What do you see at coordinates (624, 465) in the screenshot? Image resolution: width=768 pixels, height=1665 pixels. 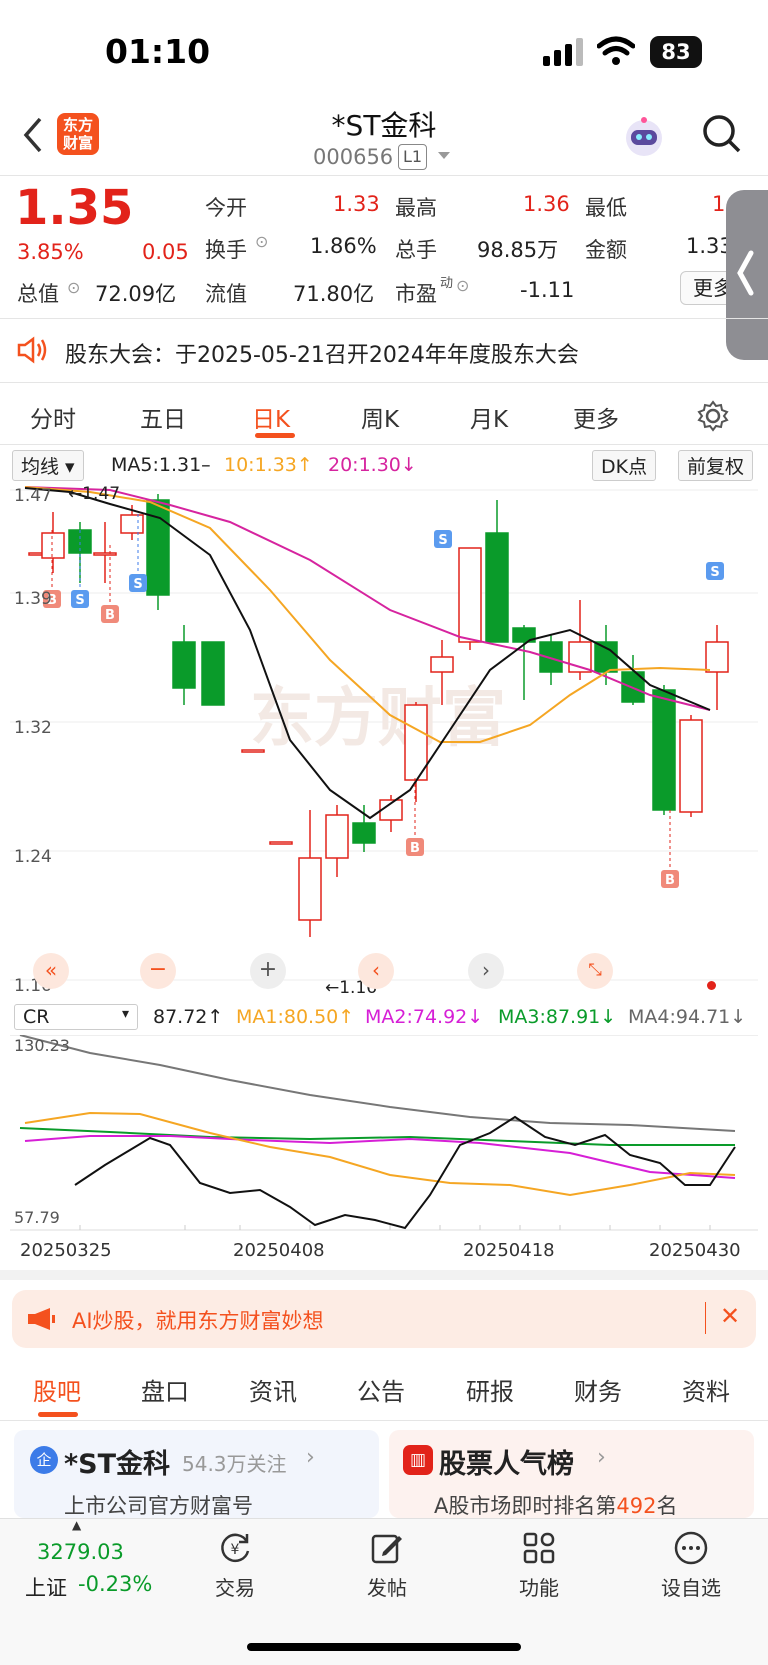 I see `dk-point-button: DK点` at bounding box center [624, 465].